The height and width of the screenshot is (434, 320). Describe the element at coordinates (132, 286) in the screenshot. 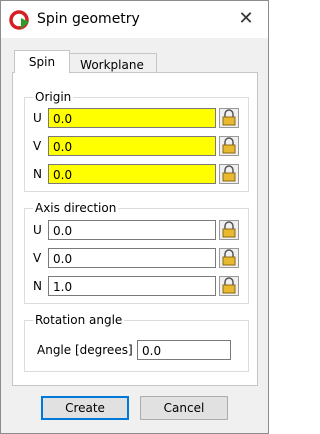

I see `axis-n-input: 1.0` at that location.